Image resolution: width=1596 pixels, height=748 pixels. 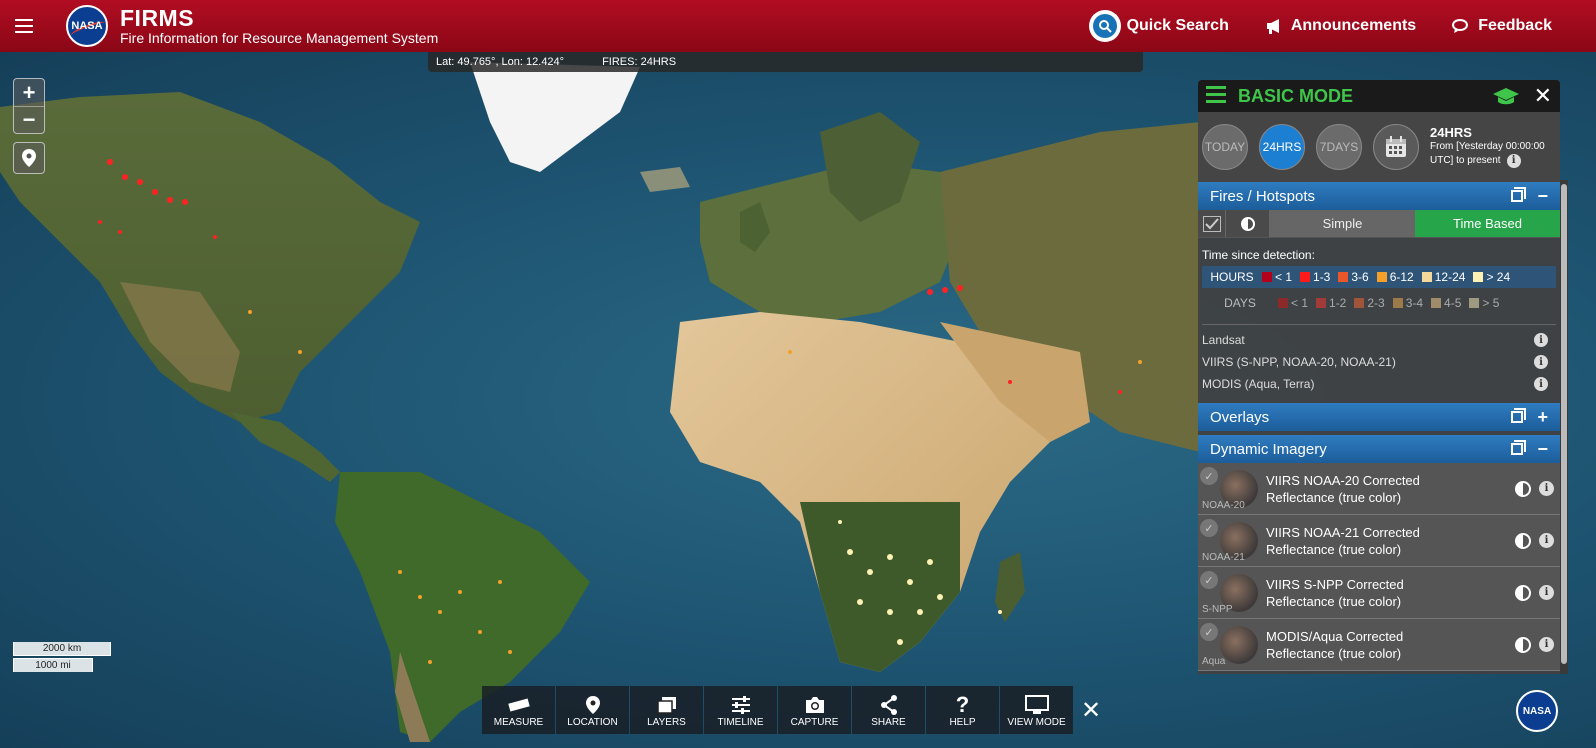 I want to click on panel-menu-icon, so click(x=1216, y=96).